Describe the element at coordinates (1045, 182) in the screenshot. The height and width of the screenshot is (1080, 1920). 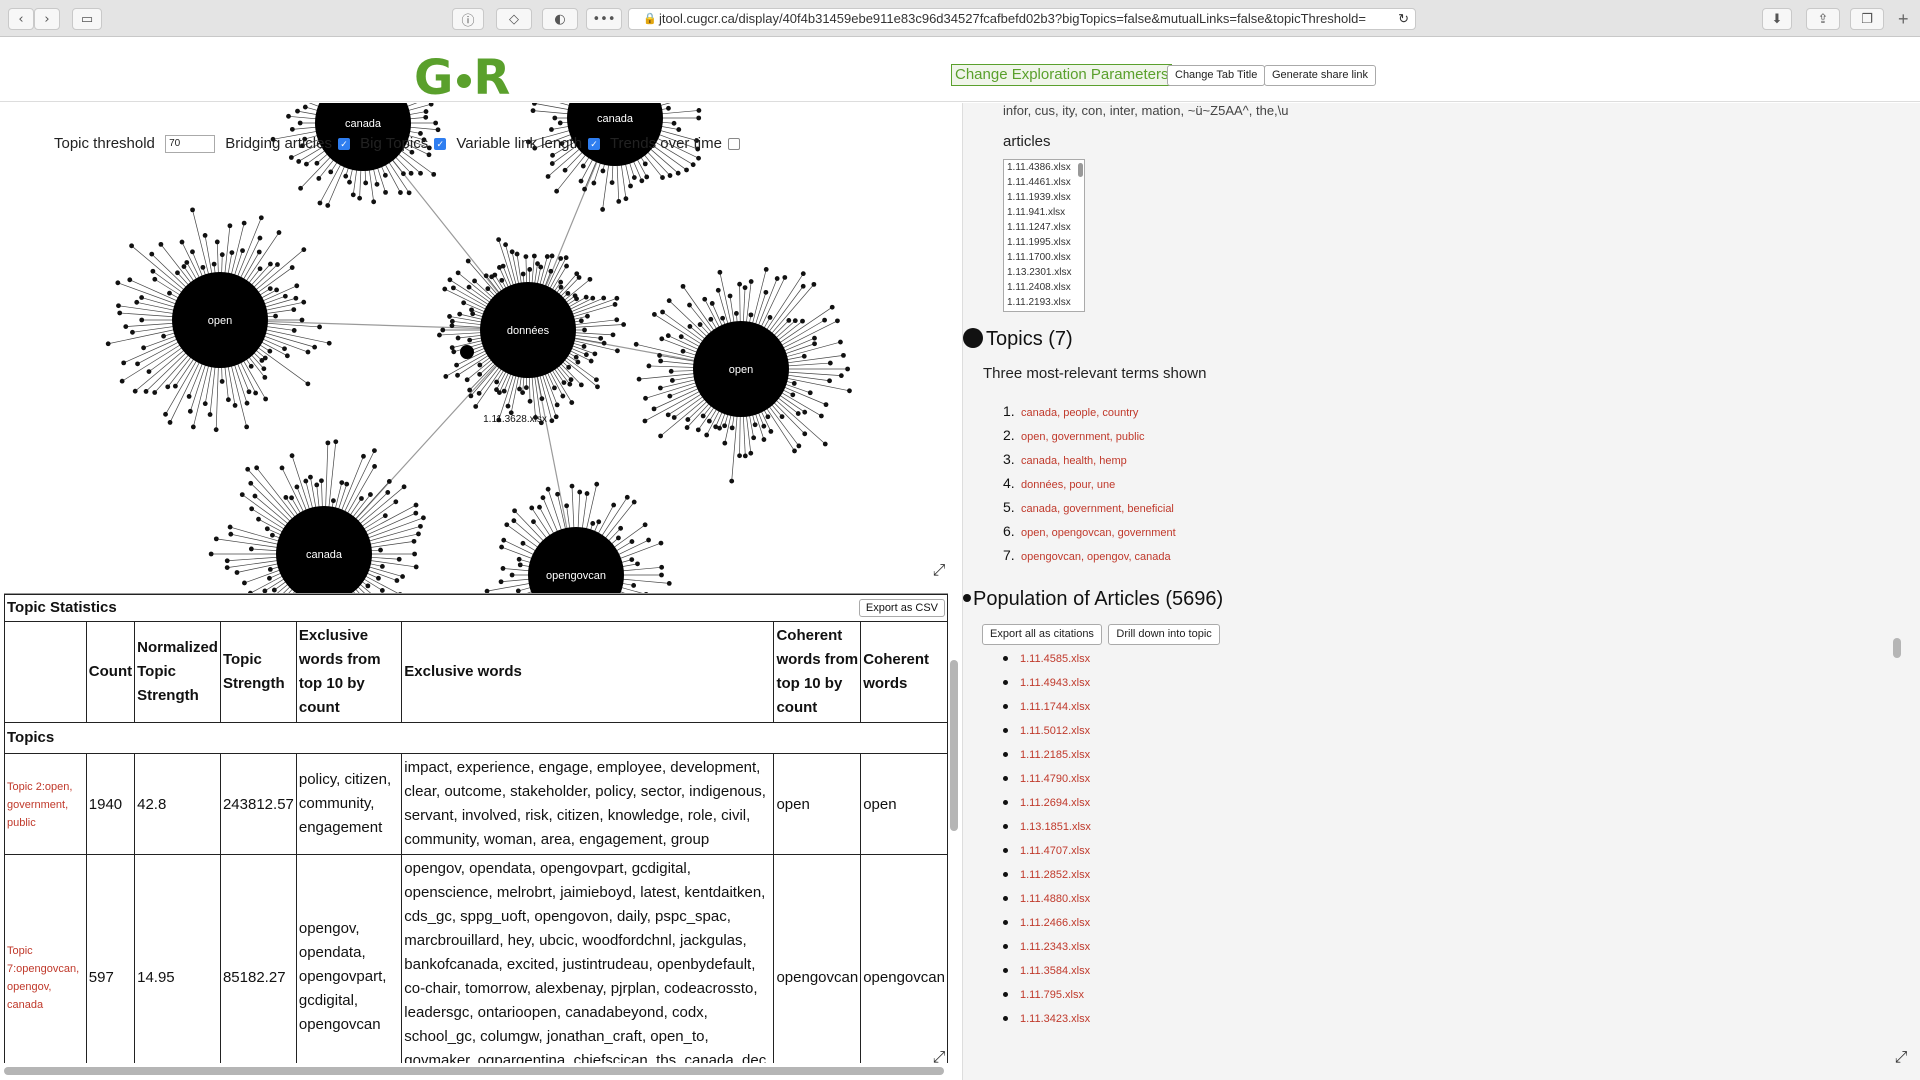
I see `article-option: 1.11.4461.xlsx` at that location.